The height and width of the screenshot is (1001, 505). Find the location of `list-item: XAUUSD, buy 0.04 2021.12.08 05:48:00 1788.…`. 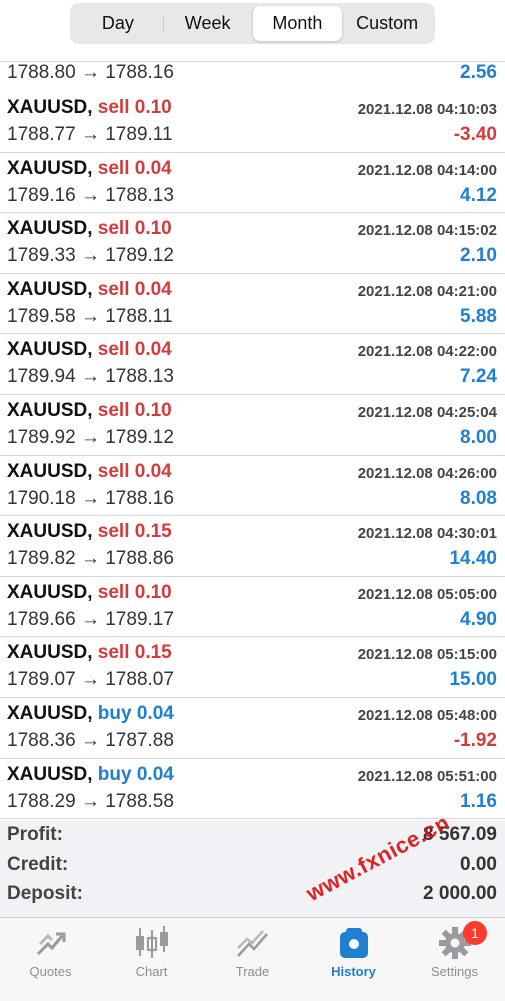

list-item: XAUUSD, buy 0.04 2021.12.08 05:48:00 1788.… is located at coordinates (252, 728).